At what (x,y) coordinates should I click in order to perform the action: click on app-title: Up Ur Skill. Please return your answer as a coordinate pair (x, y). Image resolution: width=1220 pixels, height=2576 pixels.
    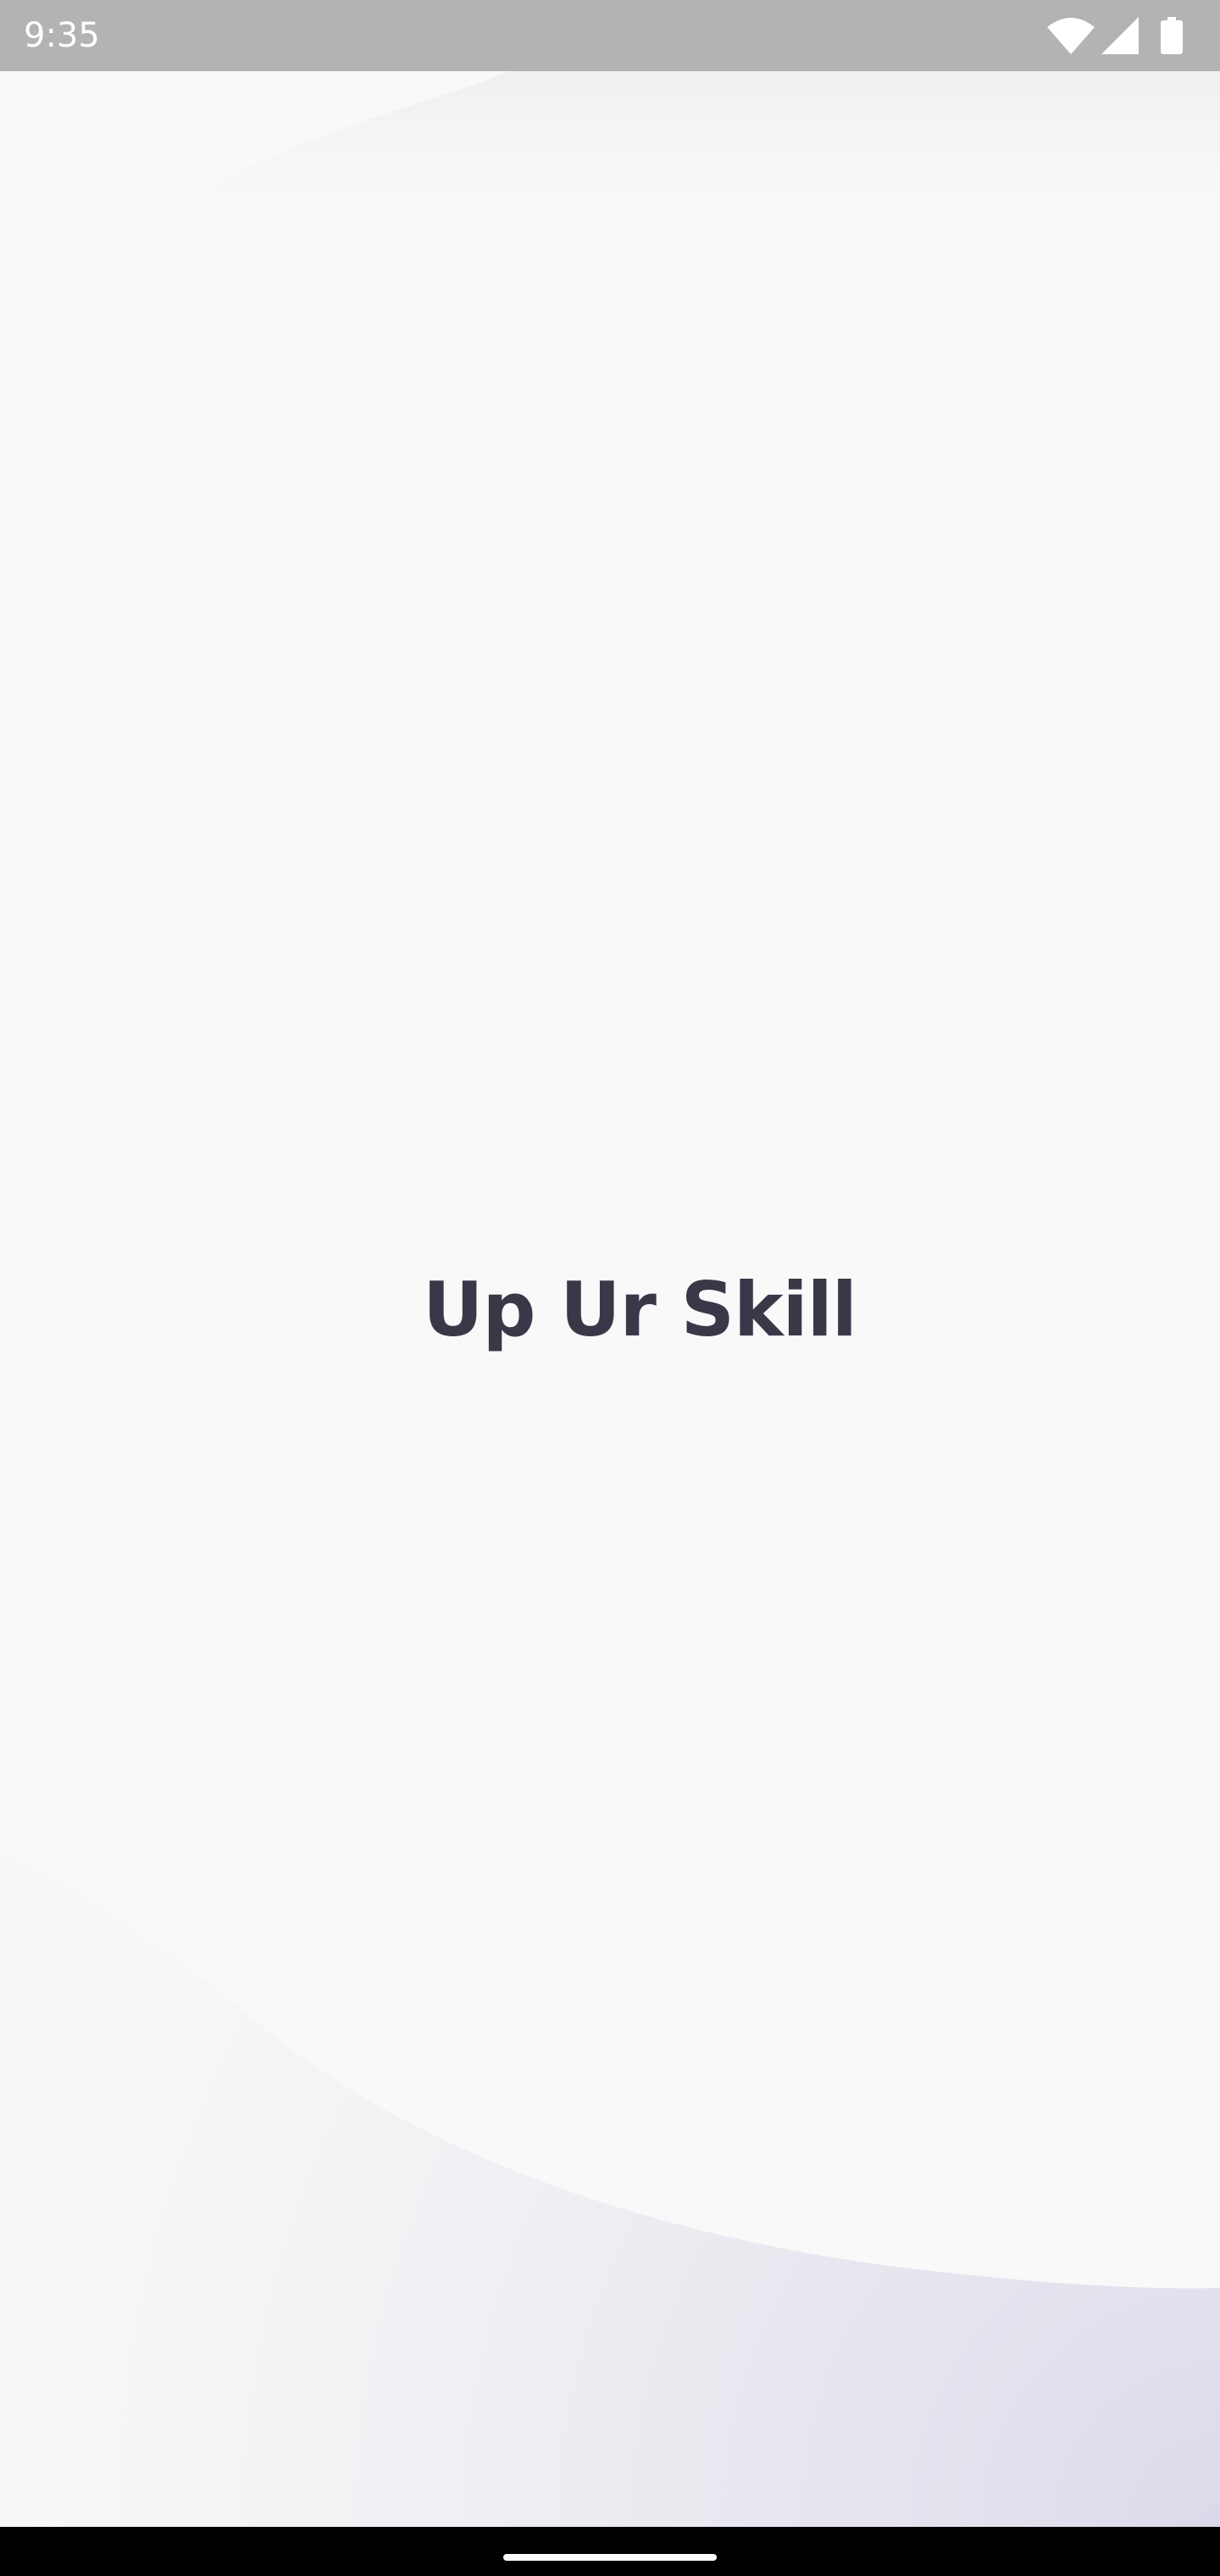
    Looking at the image, I should click on (640, 1309).